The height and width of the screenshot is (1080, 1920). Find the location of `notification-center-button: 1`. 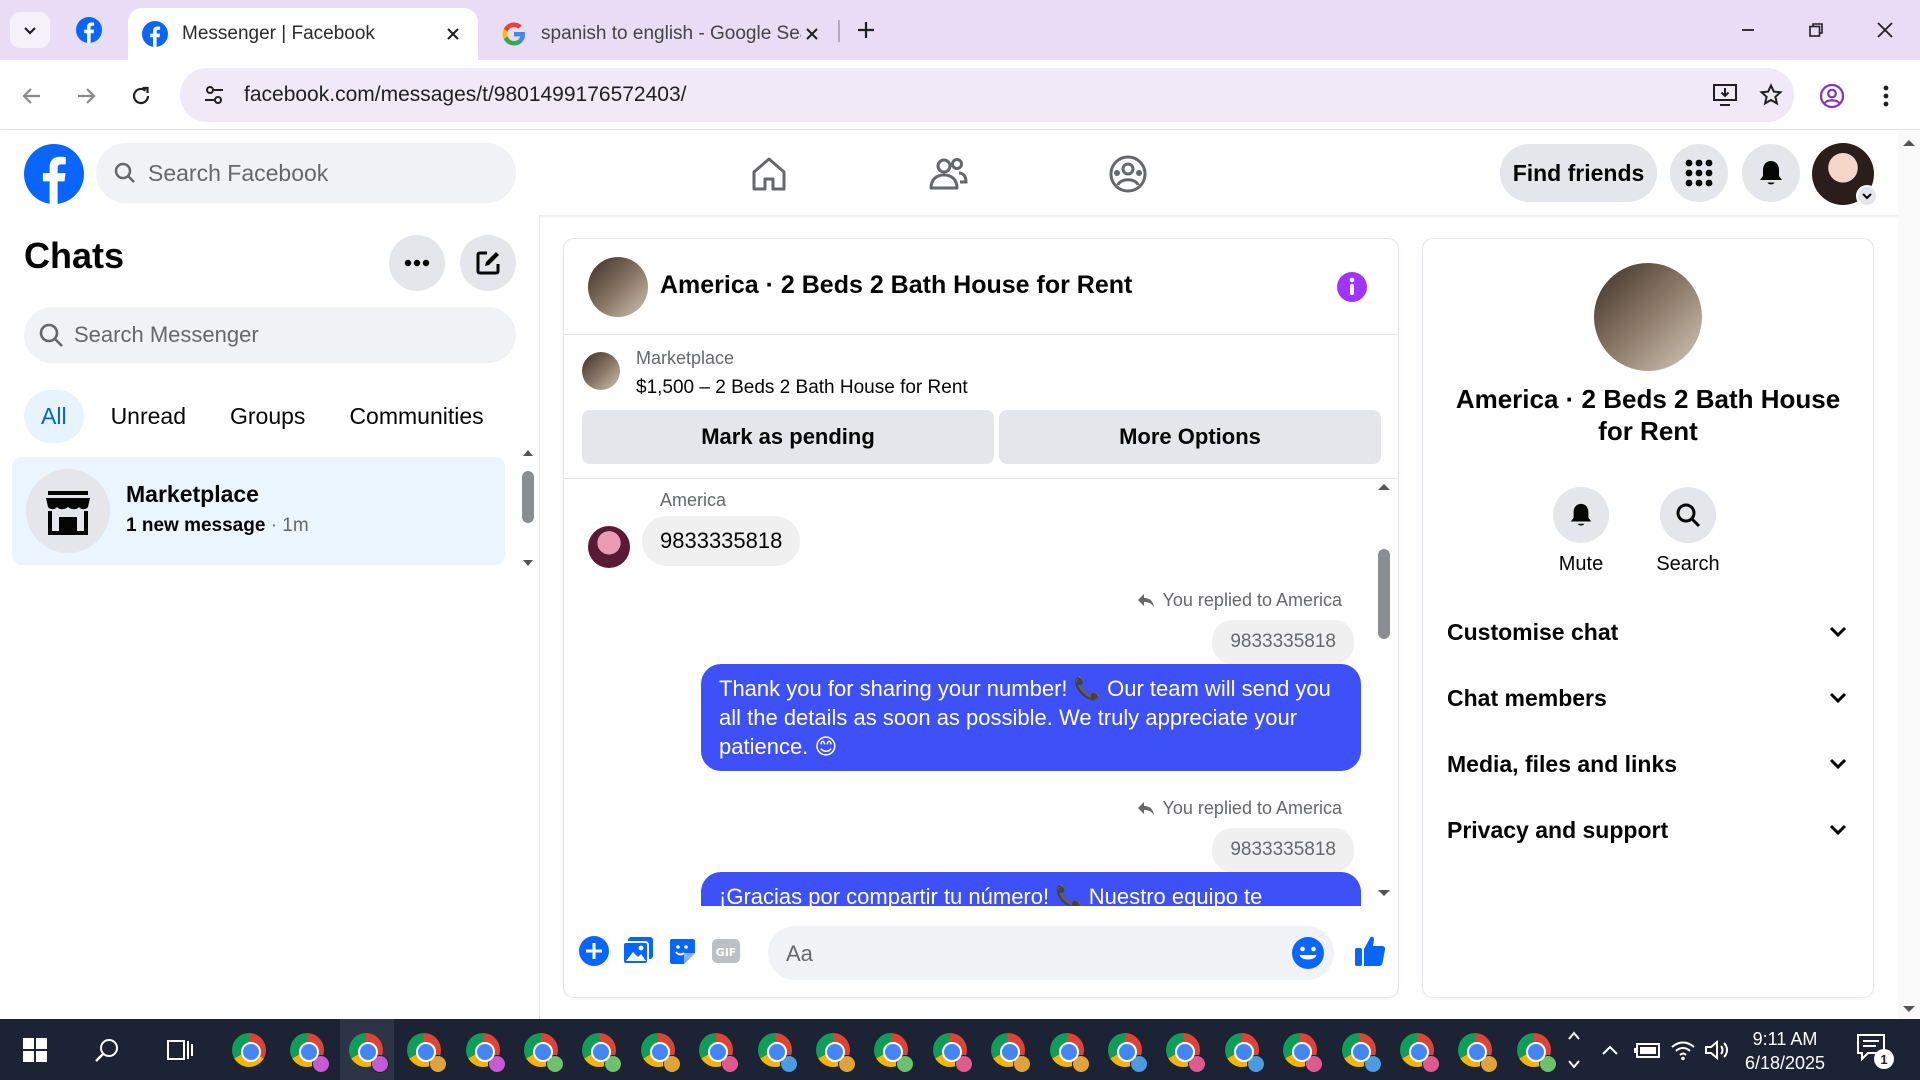

notification-center-button: 1 is located at coordinates (1875, 1051).